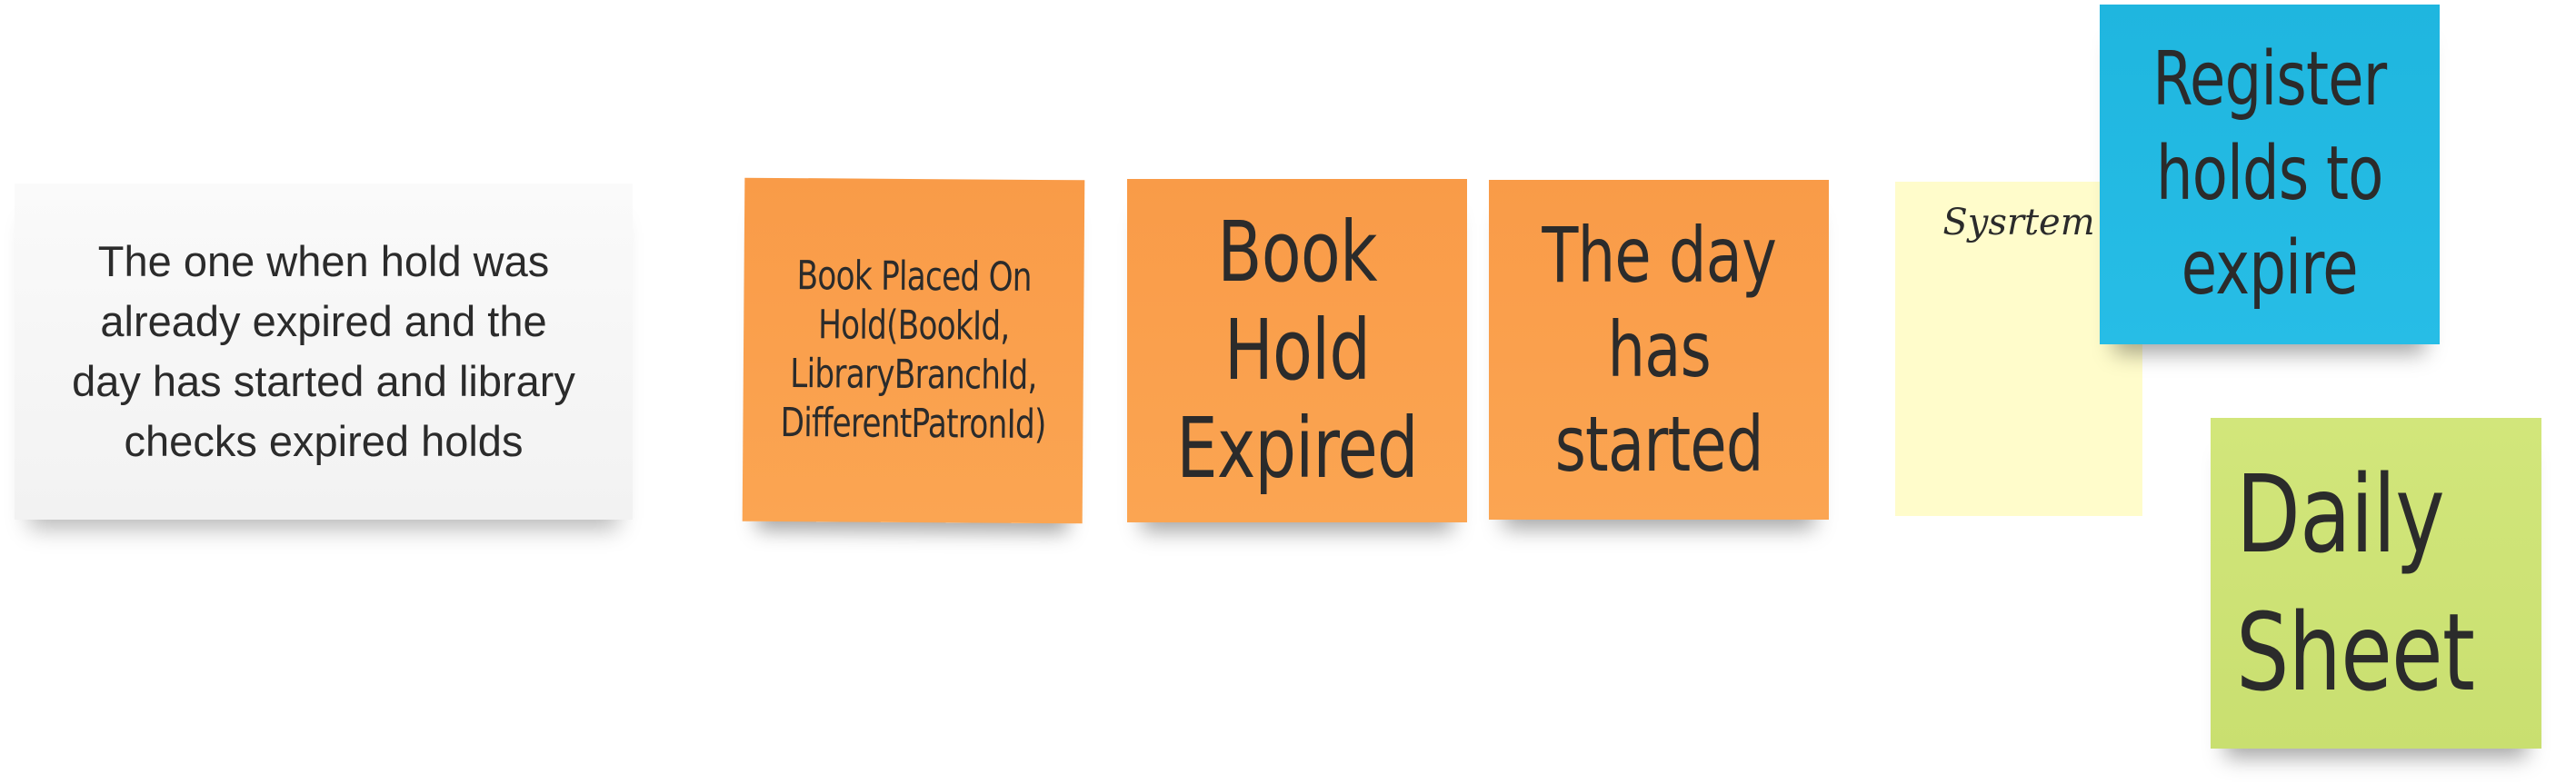 This screenshot has width=2576, height=784. I want to click on sticky-note-read-model: Daily Sheet, so click(2376, 583).